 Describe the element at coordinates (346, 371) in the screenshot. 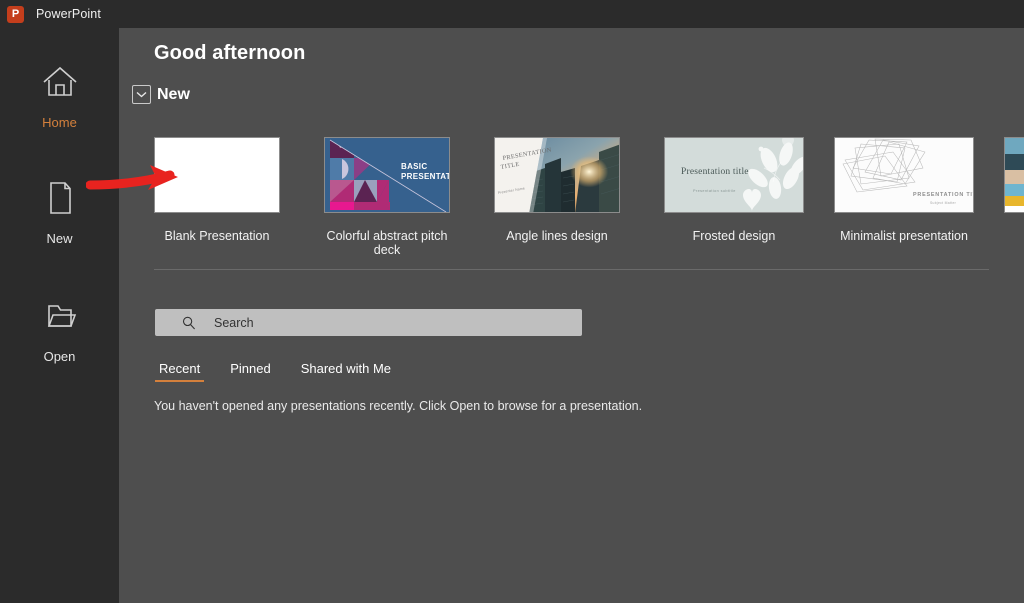

I see `tab-shared-with-me: Shared with Me` at that location.